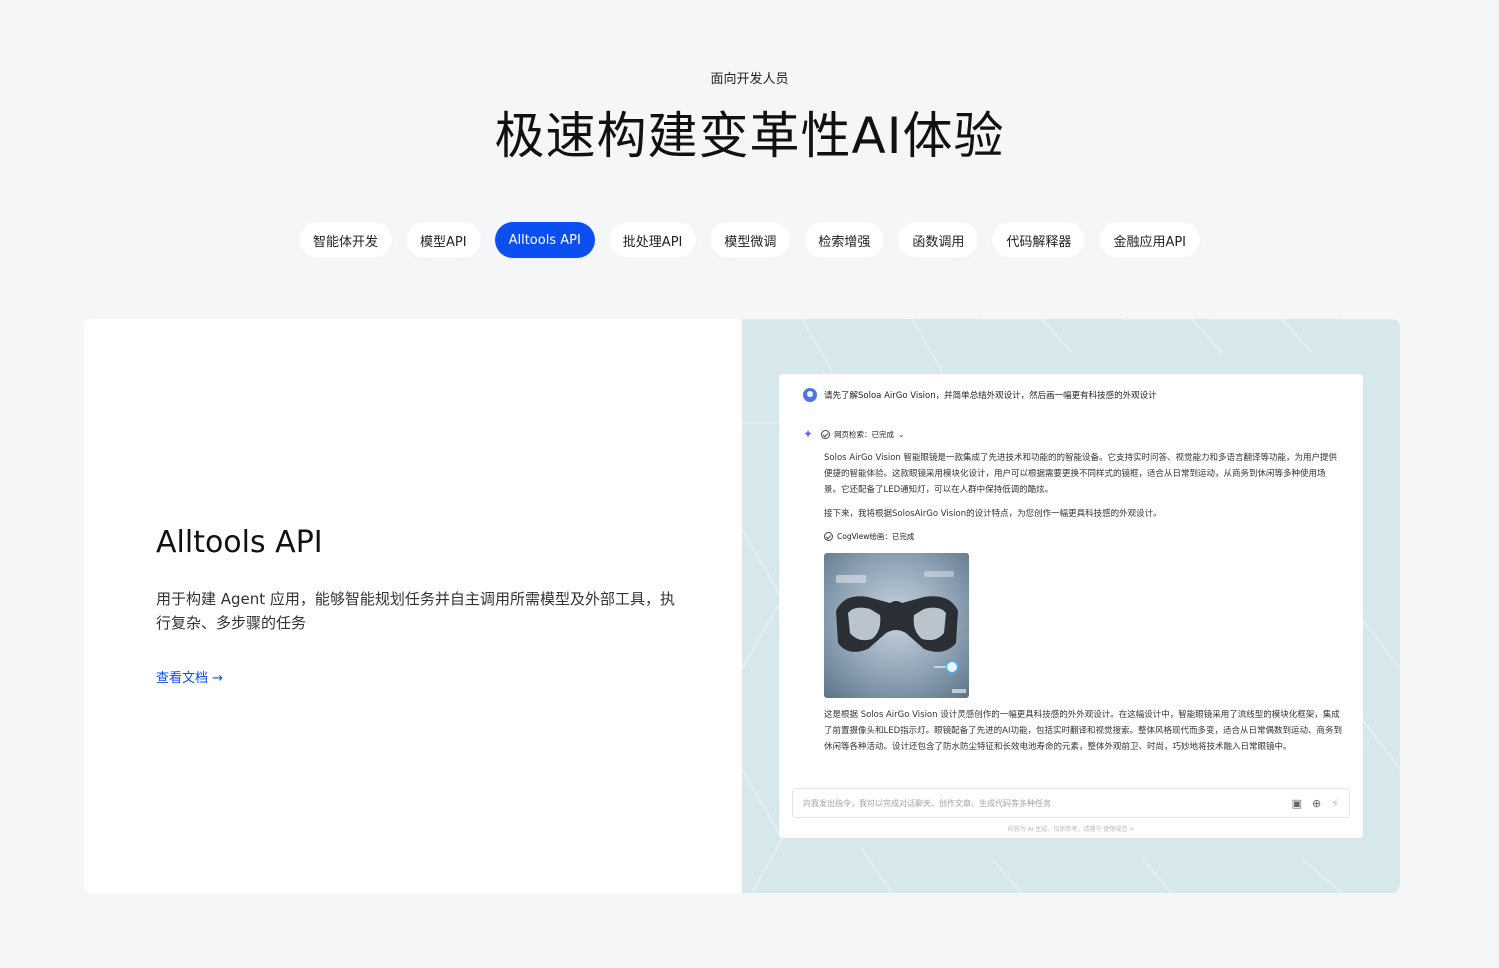 The height and width of the screenshot is (968, 1499). Describe the element at coordinates (182, 678) in the screenshot. I see `view-docs-label: 查看文档` at that location.